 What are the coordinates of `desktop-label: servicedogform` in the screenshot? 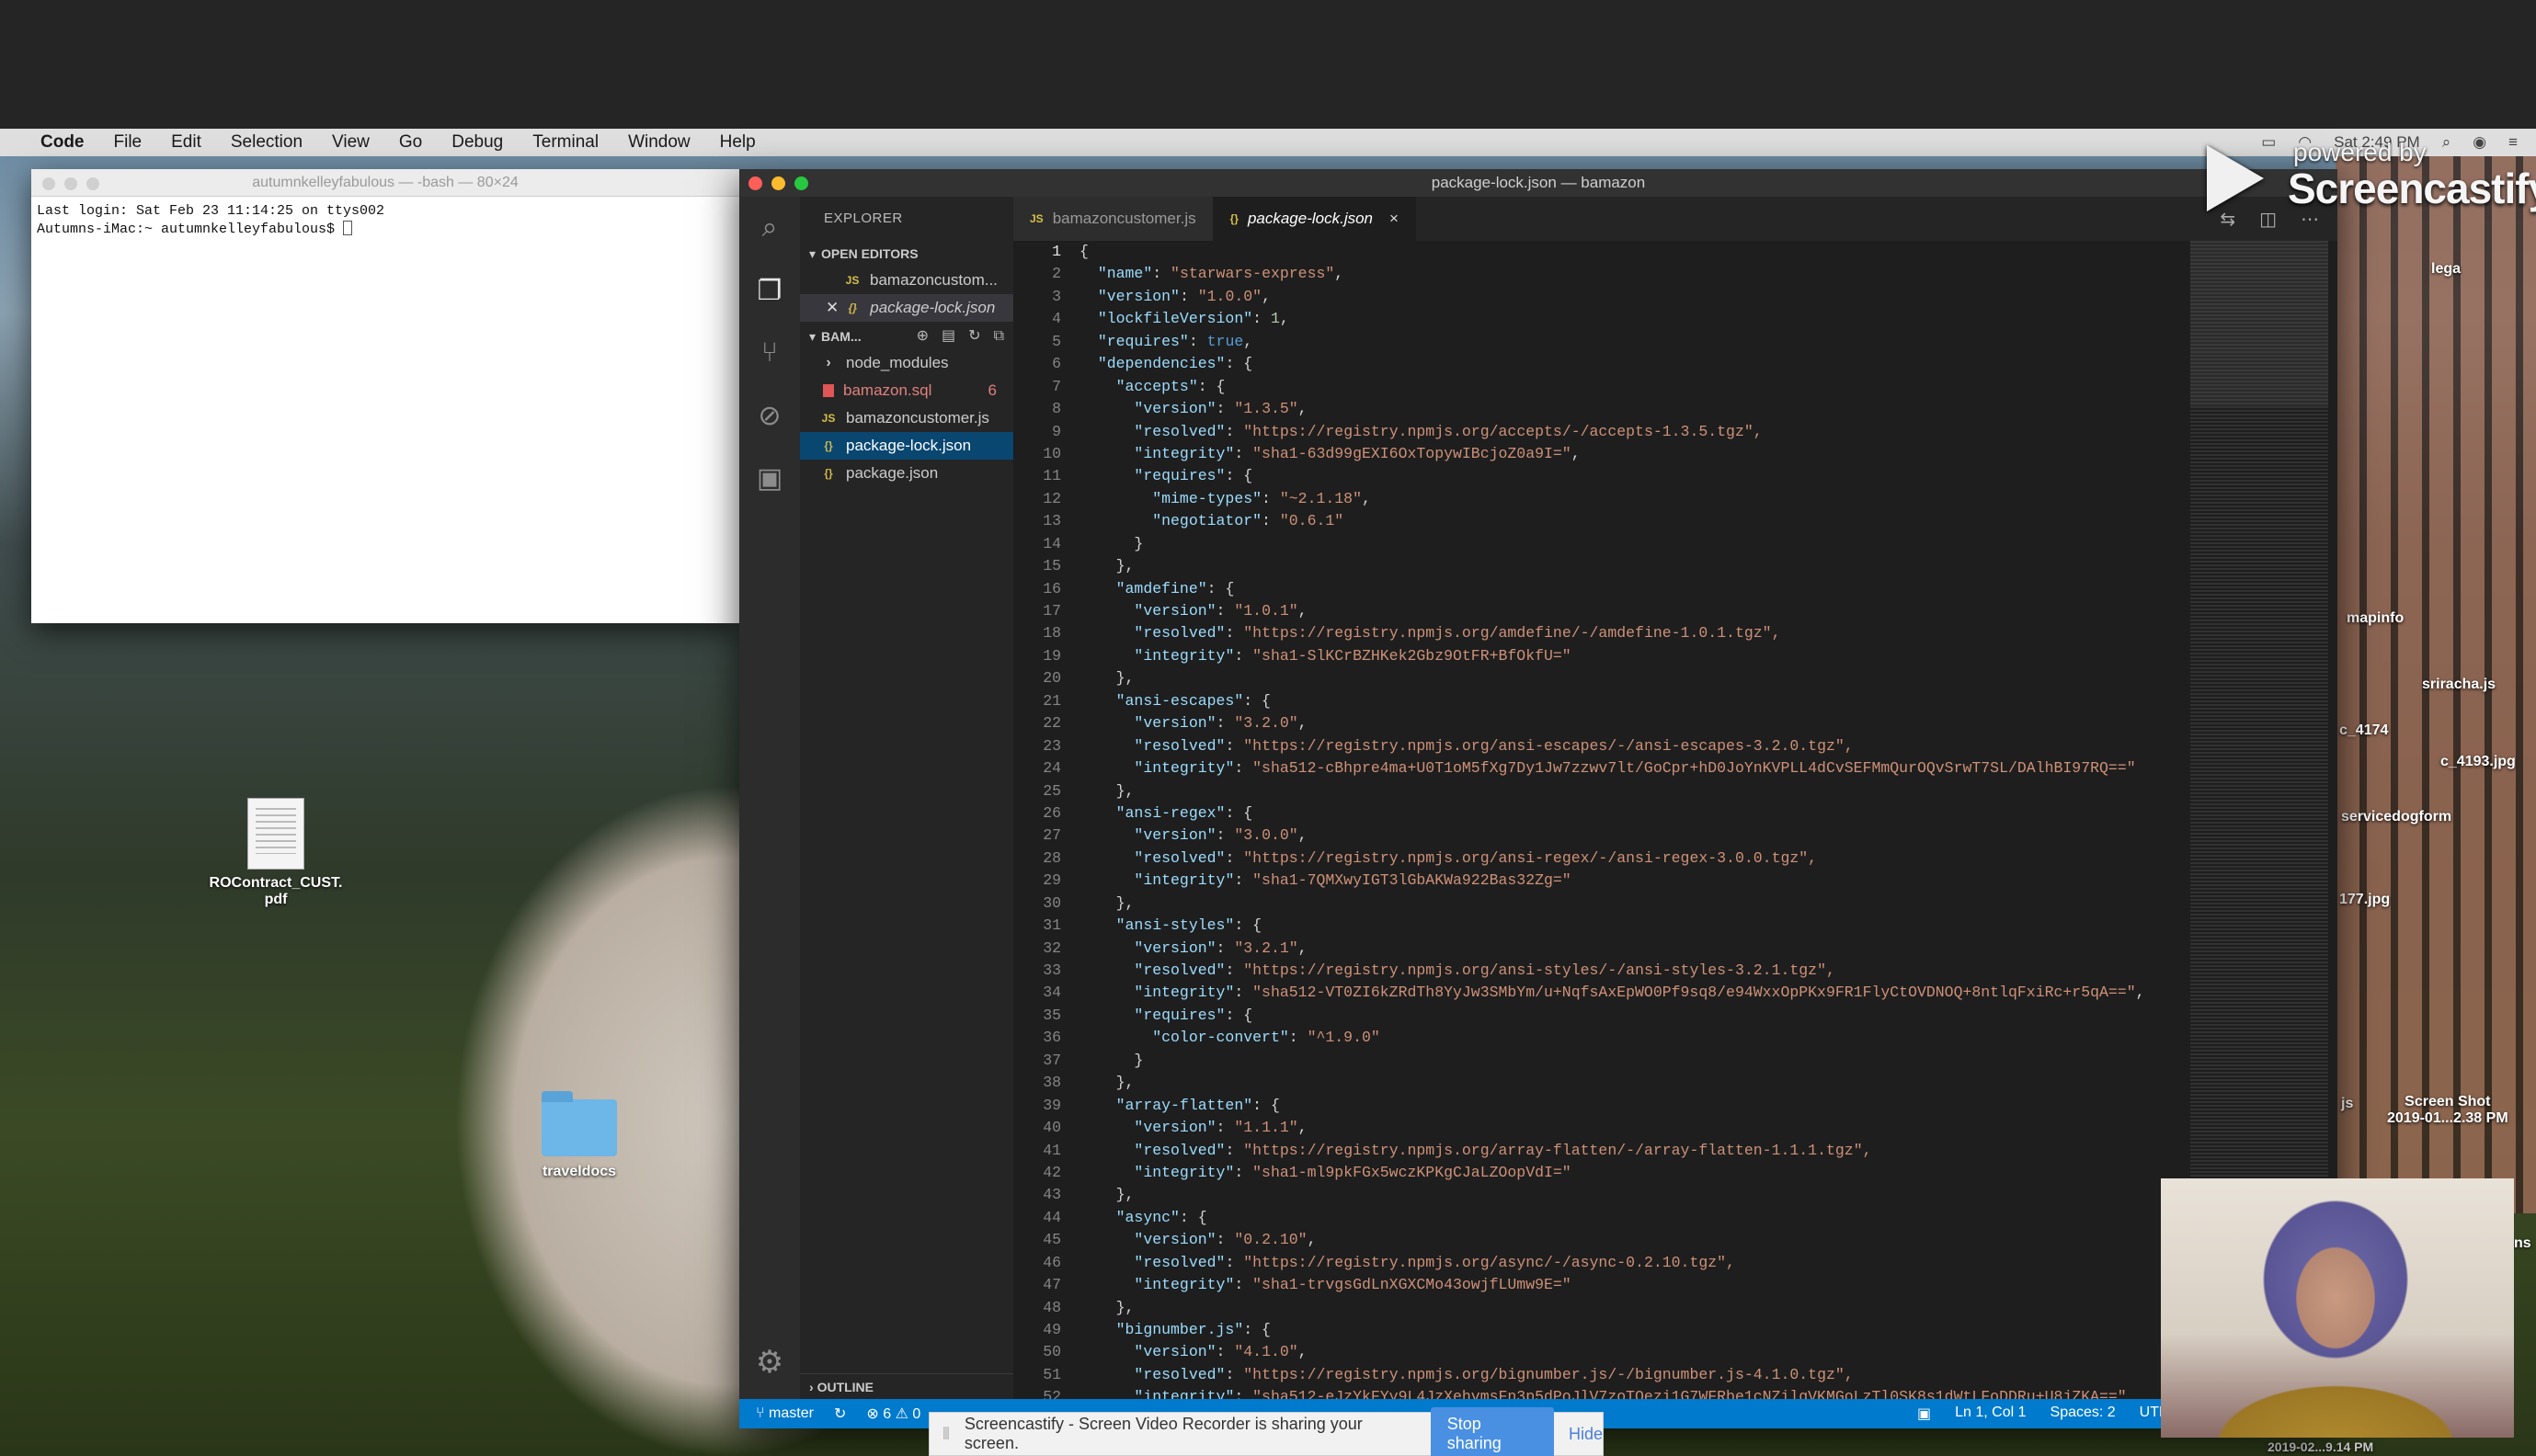 It's located at (2396, 817).